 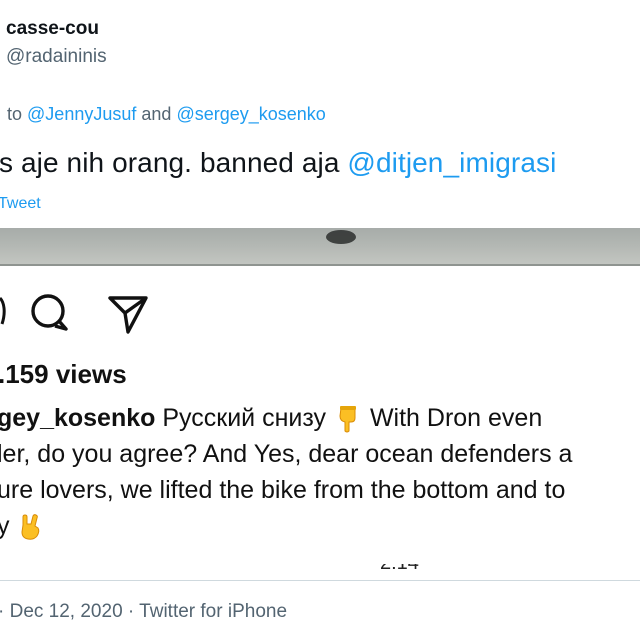 I want to click on replying-to-joiner: and, so click(x=156, y=114).